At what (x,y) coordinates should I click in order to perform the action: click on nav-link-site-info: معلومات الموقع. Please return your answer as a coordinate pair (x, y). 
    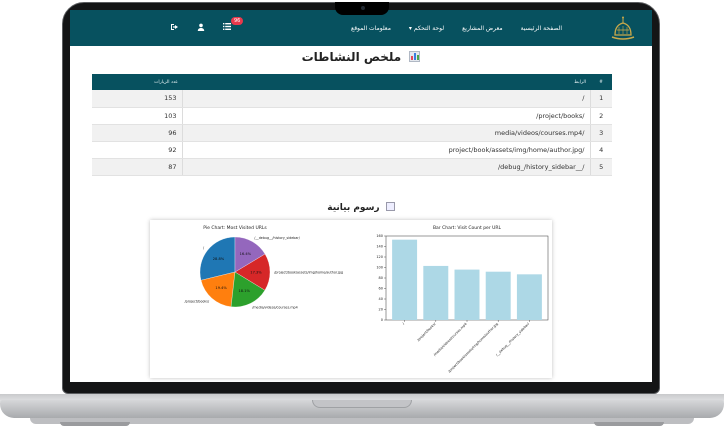
    Looking at the image, I should click on (371, 28).